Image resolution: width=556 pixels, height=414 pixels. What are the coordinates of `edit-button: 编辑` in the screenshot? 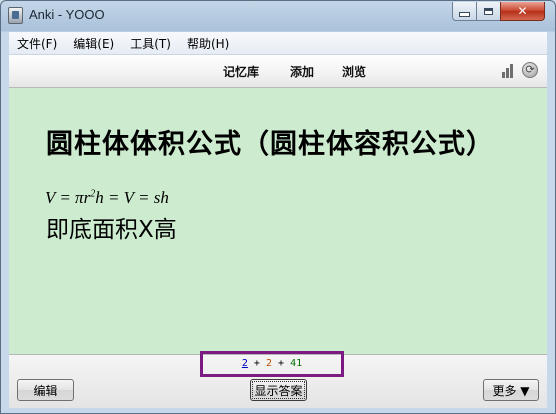 It's located at (45, 390).